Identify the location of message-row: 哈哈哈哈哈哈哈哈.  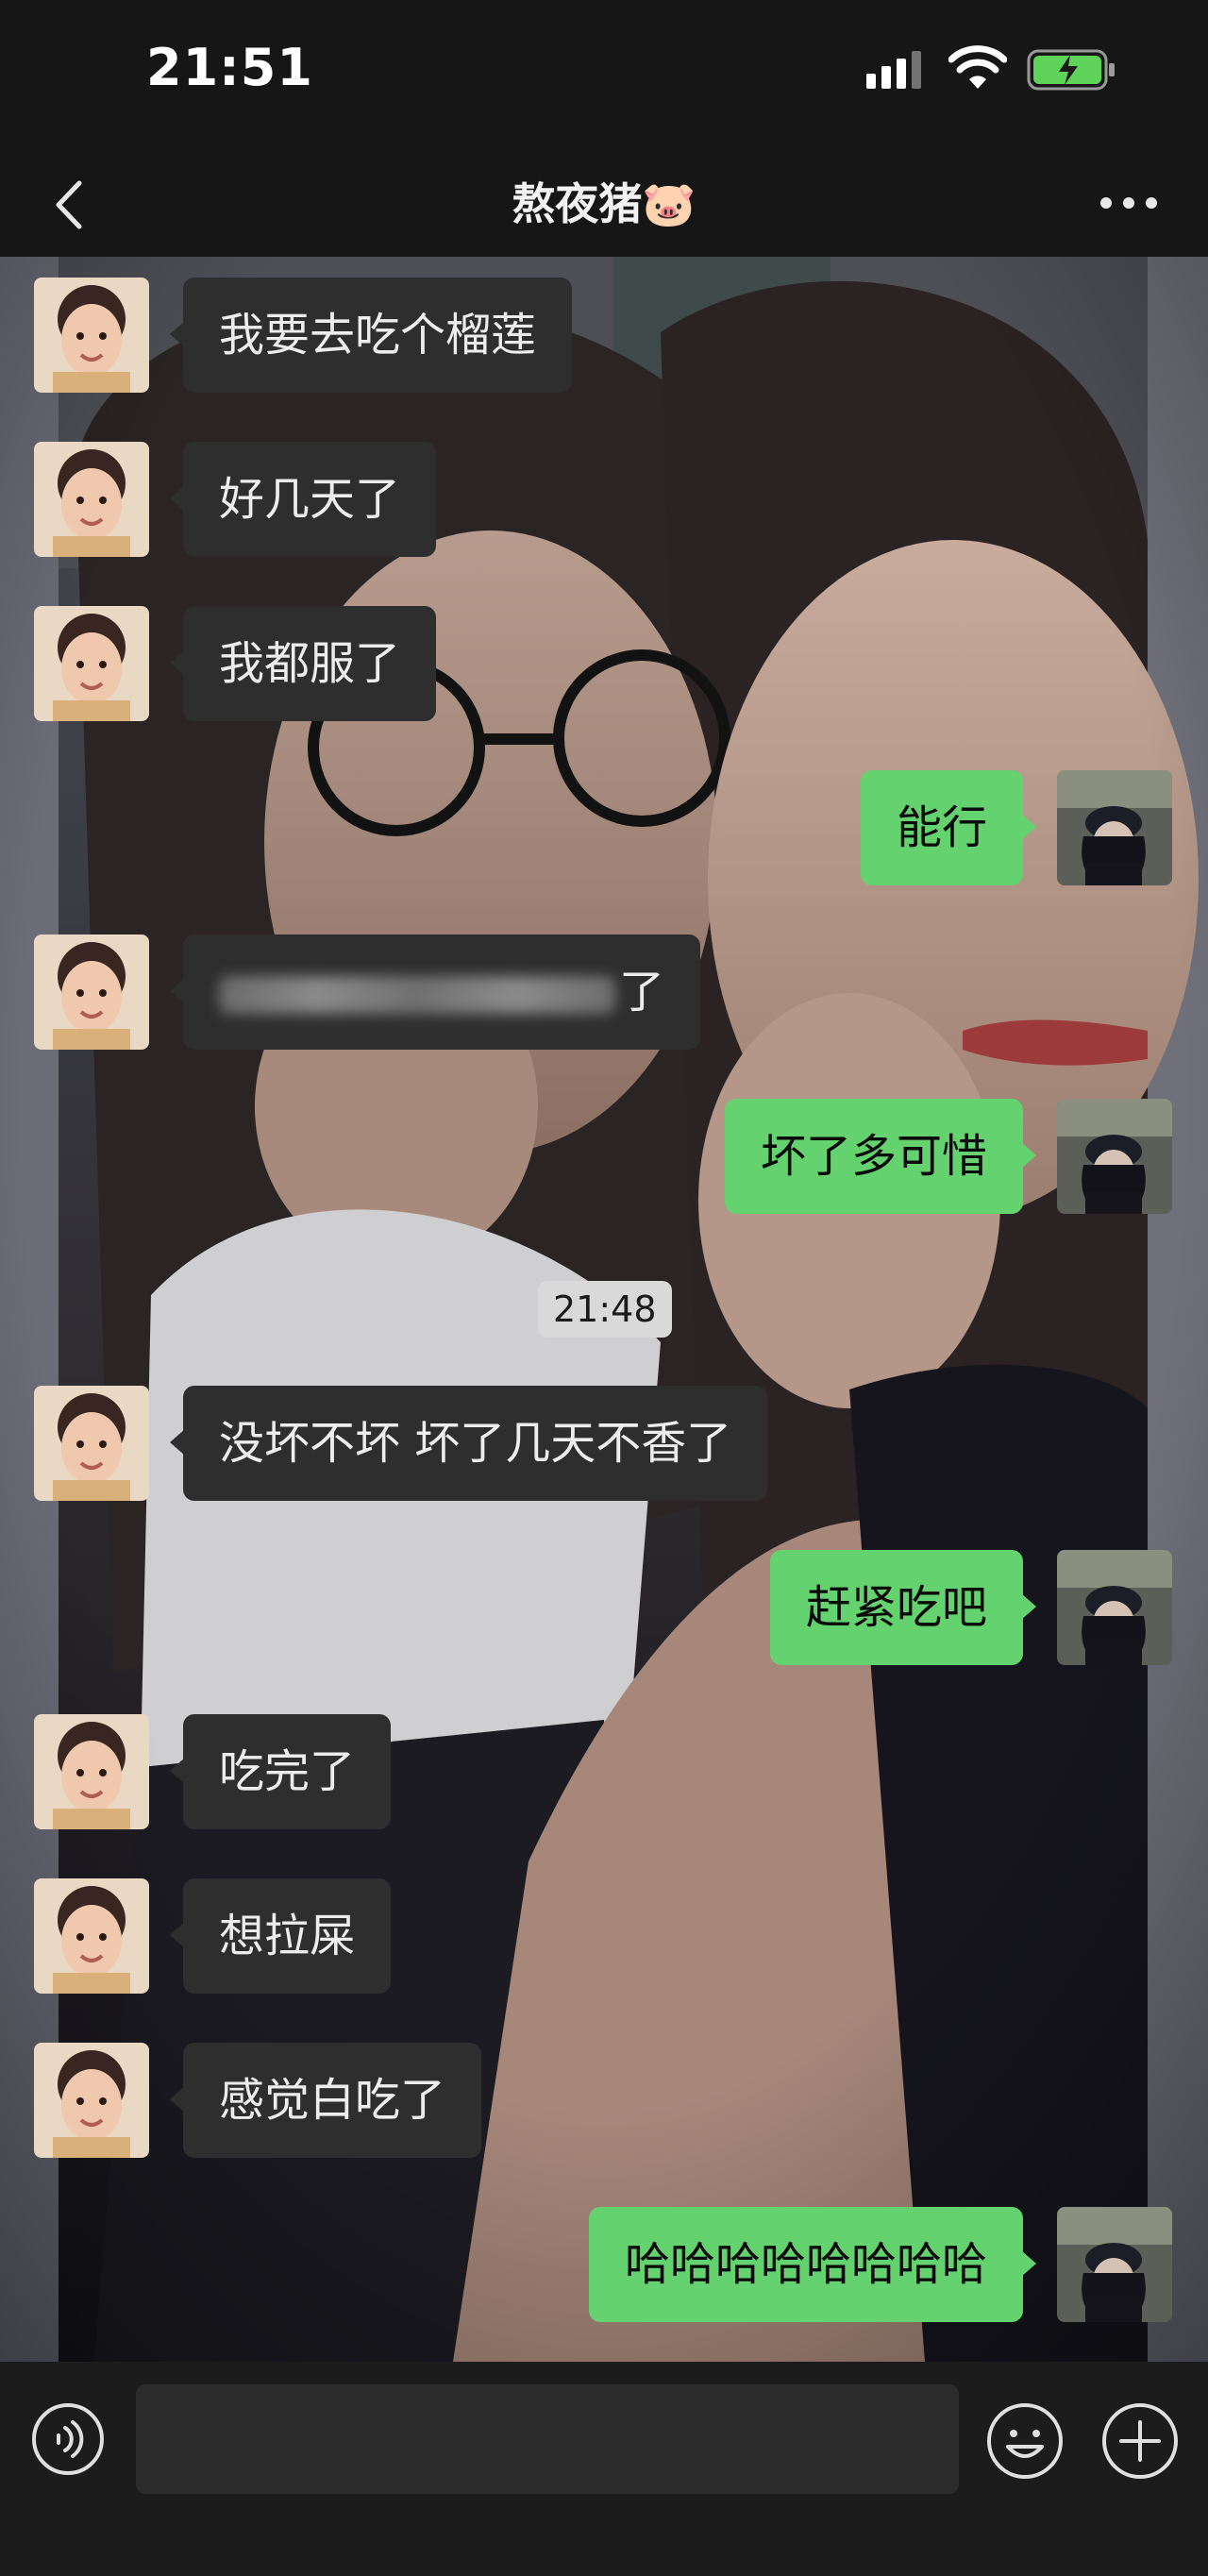
(604, 2265).